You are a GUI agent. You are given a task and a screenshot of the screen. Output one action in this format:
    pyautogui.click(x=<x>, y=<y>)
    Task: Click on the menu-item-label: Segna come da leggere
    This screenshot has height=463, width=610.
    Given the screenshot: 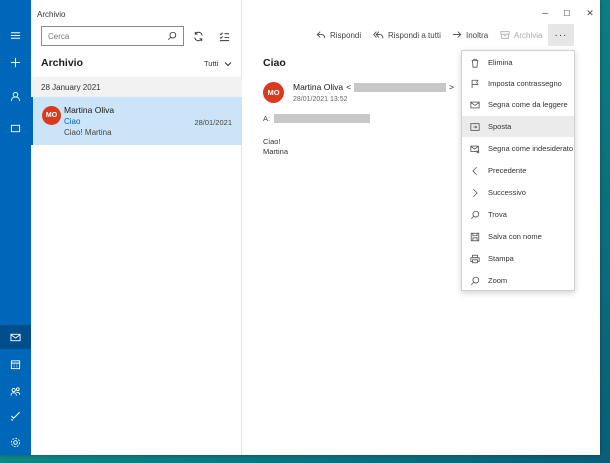 What is the action you would take?
    pyautogui.click(x=528, y=104)
    